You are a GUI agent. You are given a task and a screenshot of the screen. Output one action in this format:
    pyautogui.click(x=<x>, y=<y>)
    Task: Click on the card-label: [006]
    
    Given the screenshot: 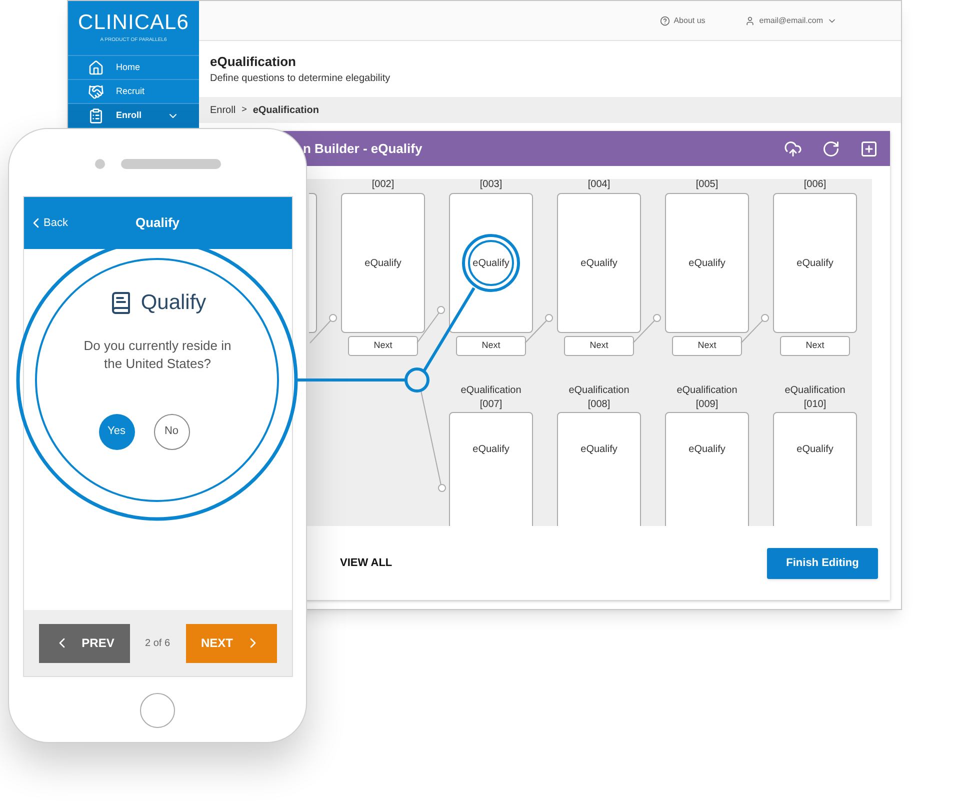 What is the action you would take?
    pyautogui.click(x=815, y=185)
    